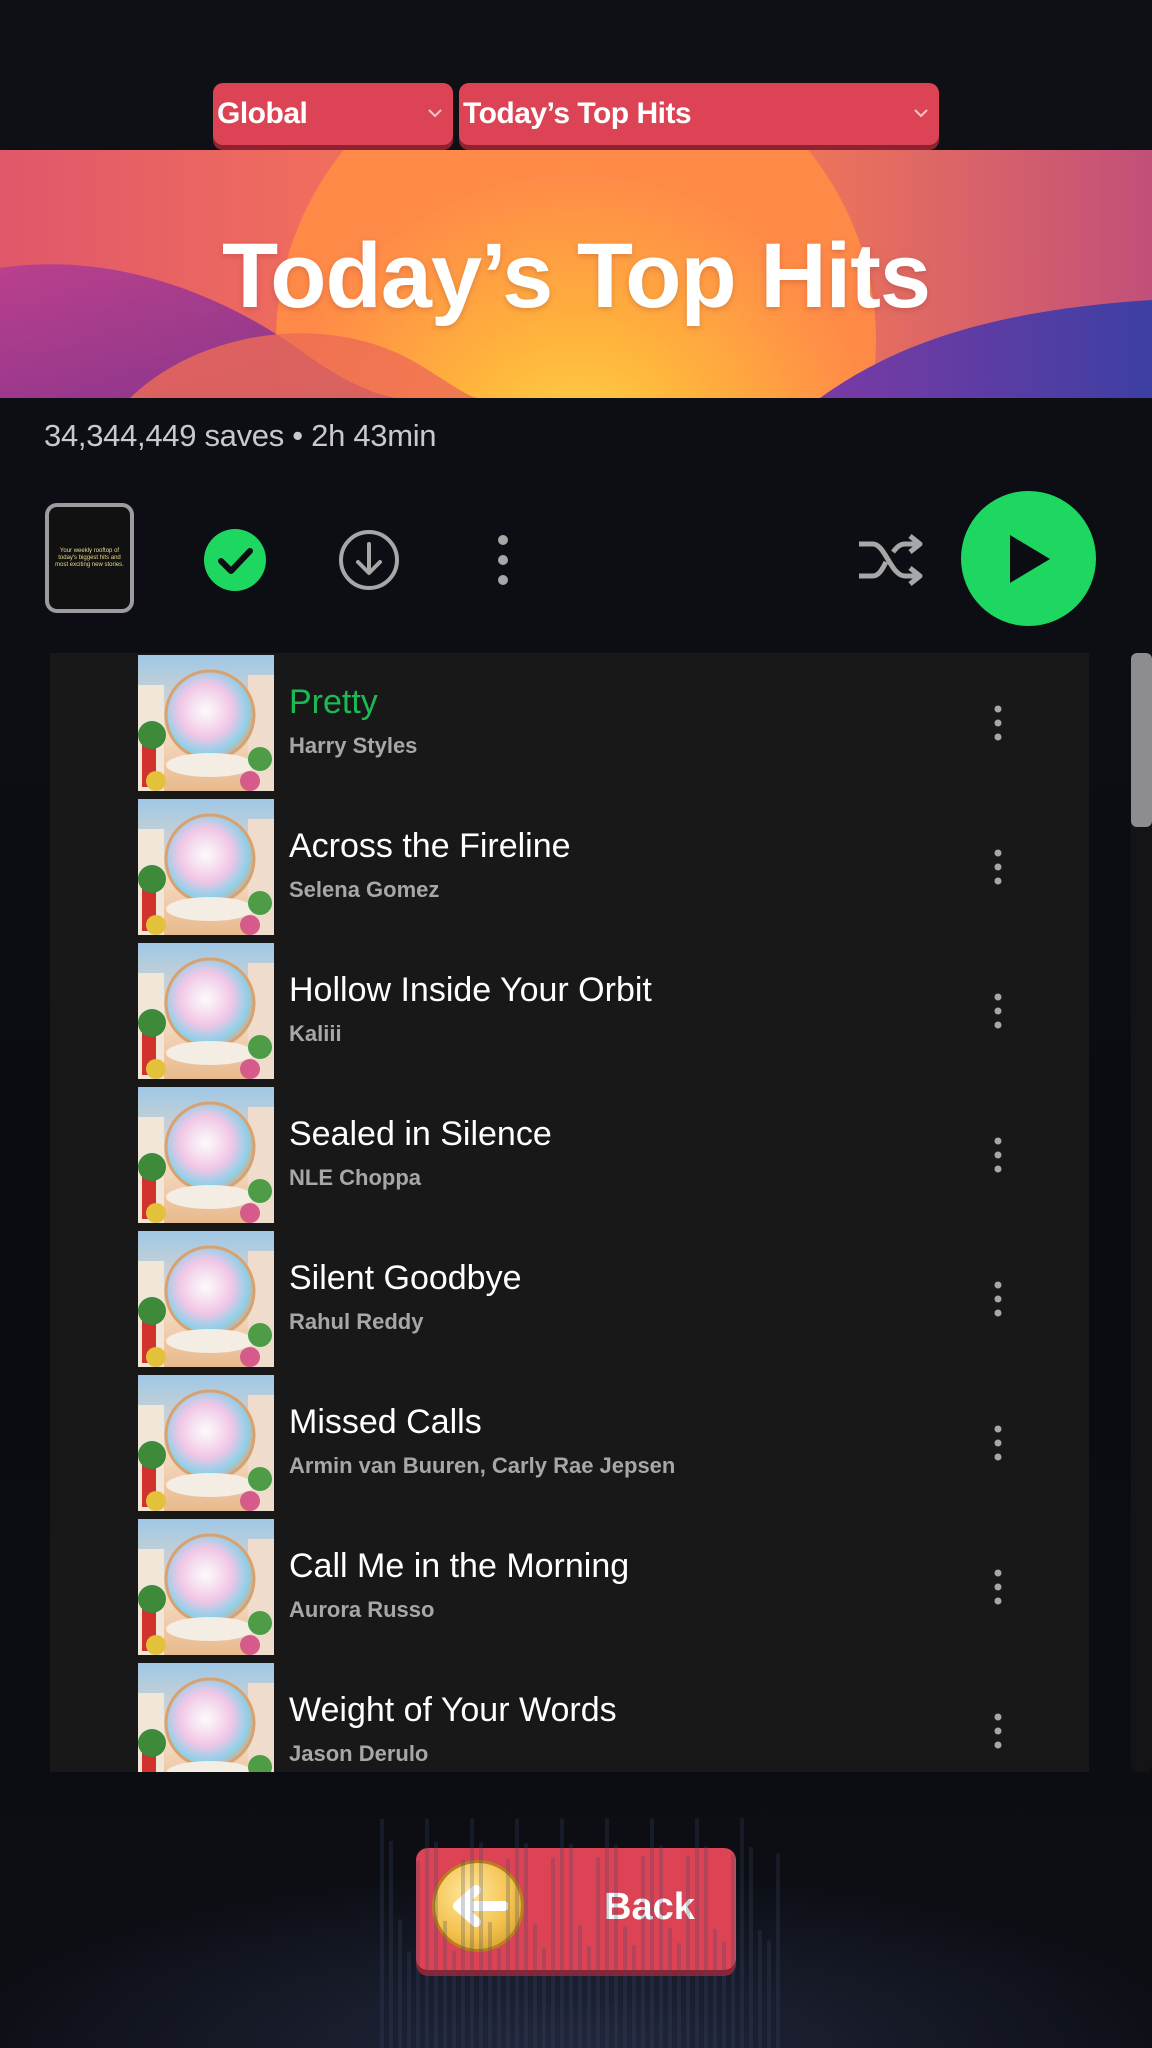 Image resolution: width=1152 pixels, height=2048 pixels. Describe the element at coordinates (470, 990) in the screenshot. I see `track-title: Hollow Inside Your Orbit` at that location.